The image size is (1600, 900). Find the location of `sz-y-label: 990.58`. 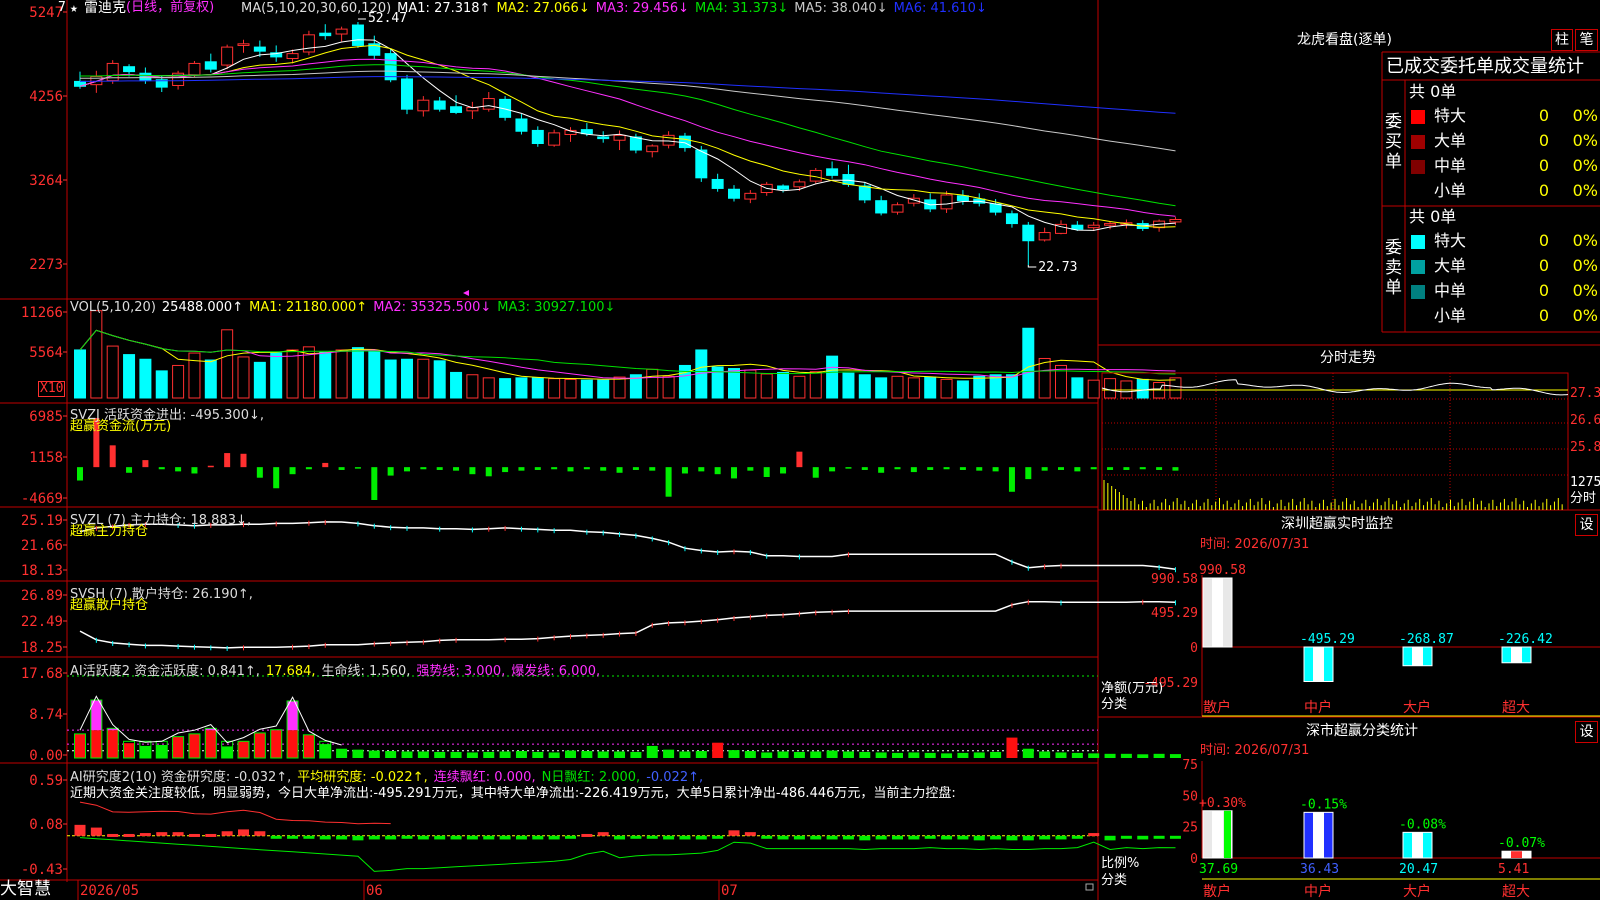

sz-y-label: 990.58 is located at coordinates (1174, 579).